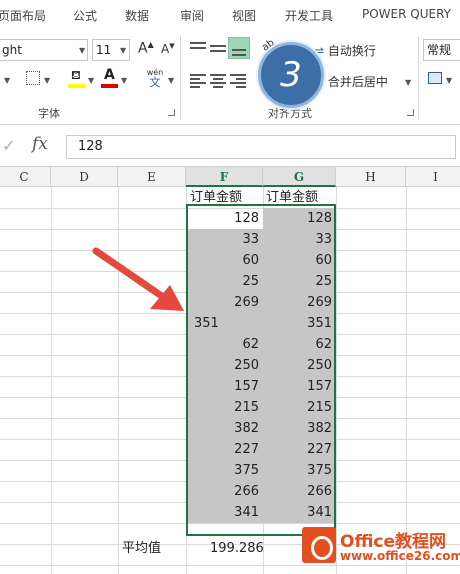 This screenshot has width=460, height=574. I want to click on fill-color-icon: ⛾, so click(76, 78).